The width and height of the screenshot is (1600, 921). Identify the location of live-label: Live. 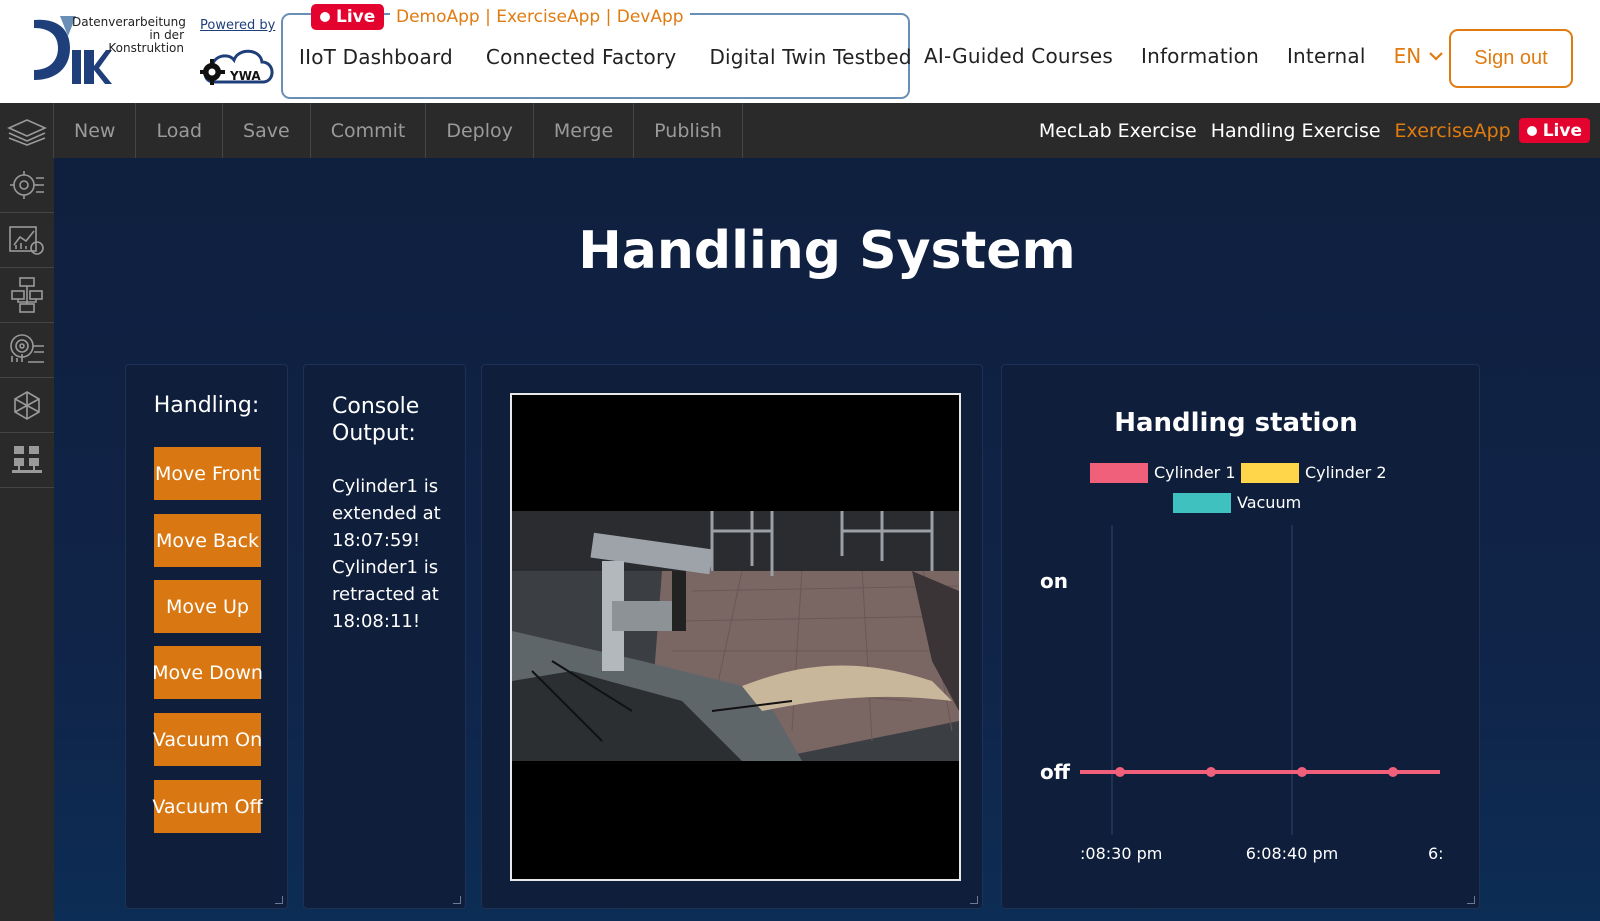
(356, 17).